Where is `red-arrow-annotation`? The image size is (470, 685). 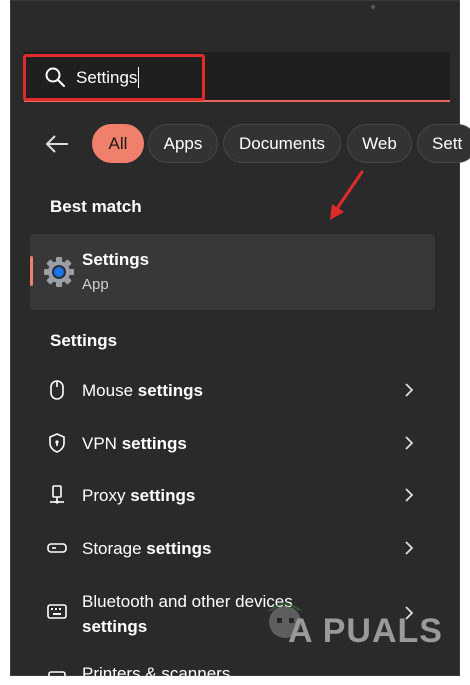 red-arrow-annotation is located at coordinates (347, 195).